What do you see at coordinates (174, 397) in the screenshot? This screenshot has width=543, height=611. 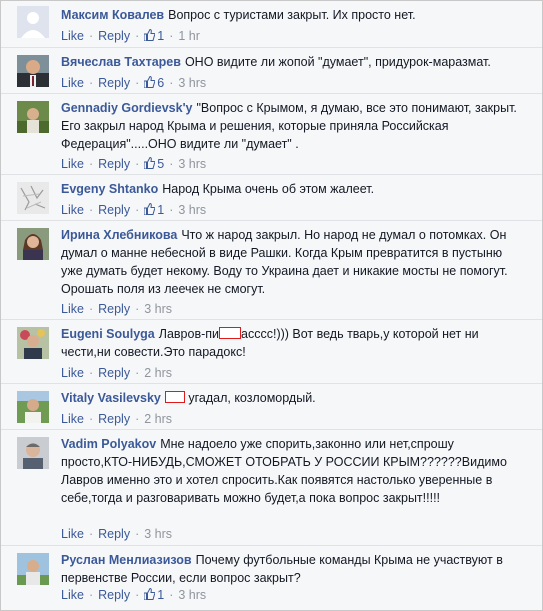 I see `redaction-box` at bounding box center [174, 397].